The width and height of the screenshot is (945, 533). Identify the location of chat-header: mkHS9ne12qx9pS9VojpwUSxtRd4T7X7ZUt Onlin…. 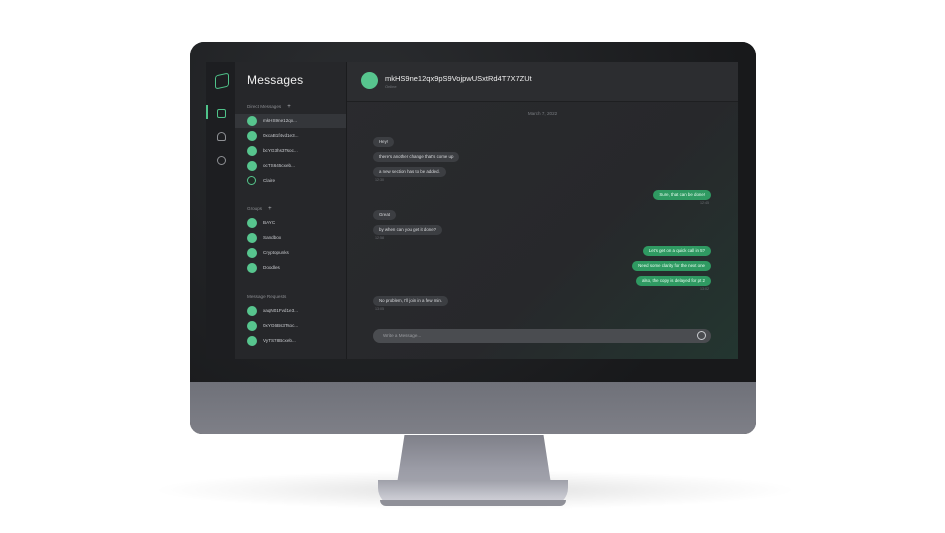
(542, 82).